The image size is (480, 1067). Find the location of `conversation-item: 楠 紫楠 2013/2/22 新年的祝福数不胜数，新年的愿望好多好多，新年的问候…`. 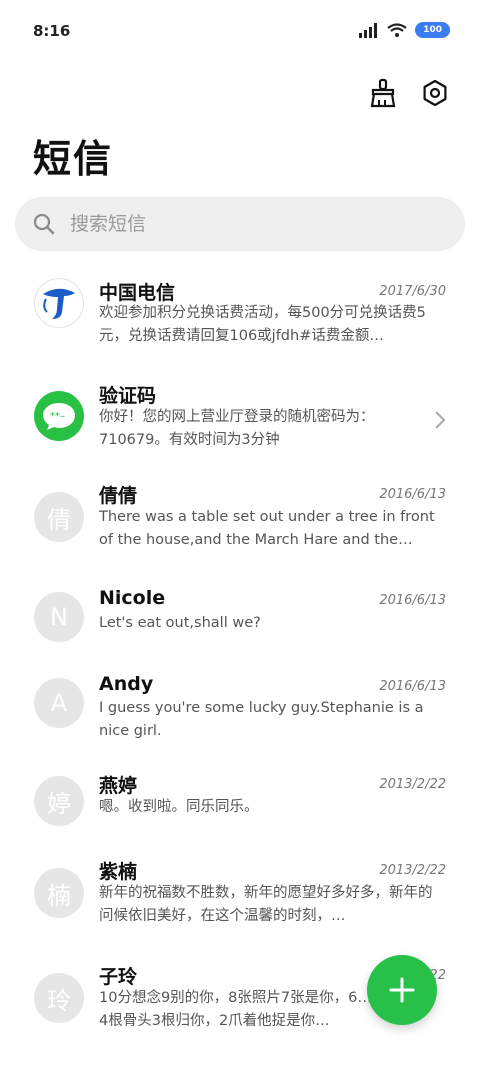

conversation-item: 楠 紫楠 2013/2/22 新年的祝福数不胜数，新年的愿望好多好多，新年的问候… is located at coordinates (240, 899).